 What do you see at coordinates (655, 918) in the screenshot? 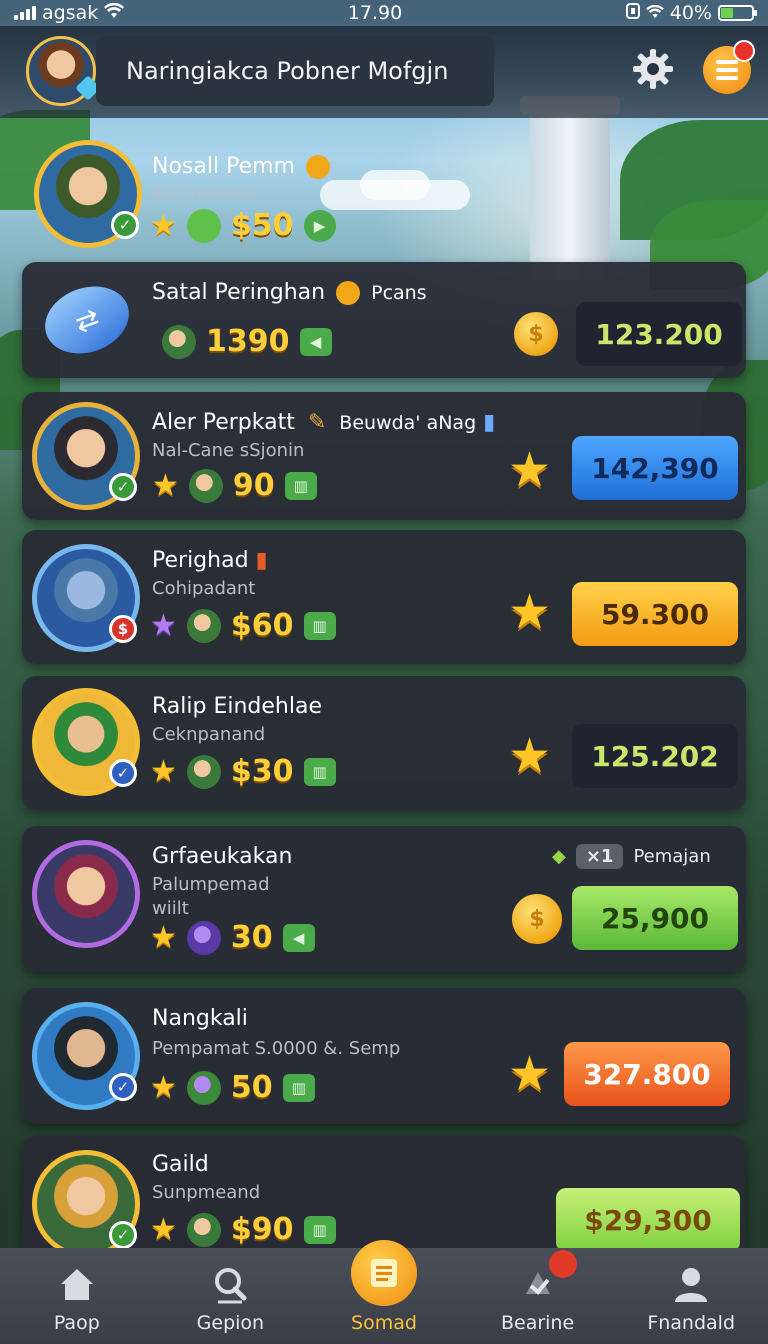
I see `player-value: 25,900` at bounding box center [655, 918].